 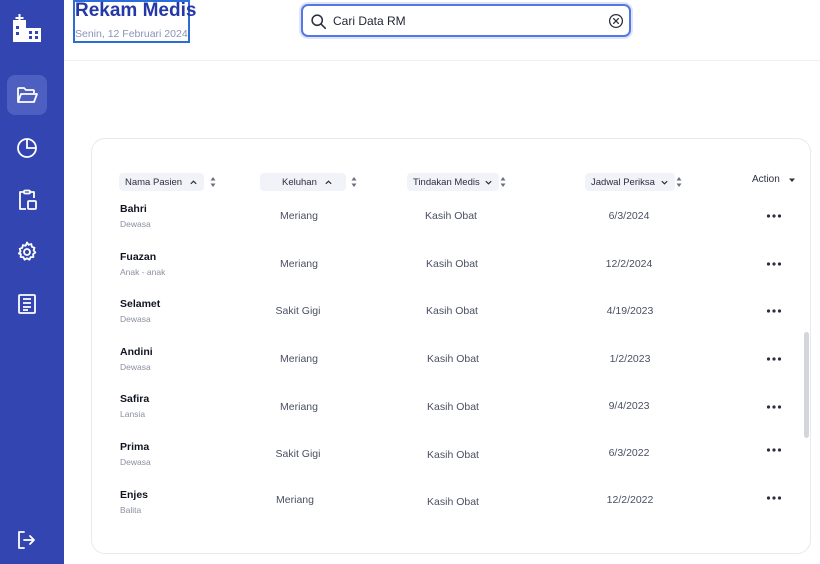 What do you see at coordinates (806, 385) in the screenshot?
I see `table-scrollbar` at bounding box center [806, 385].